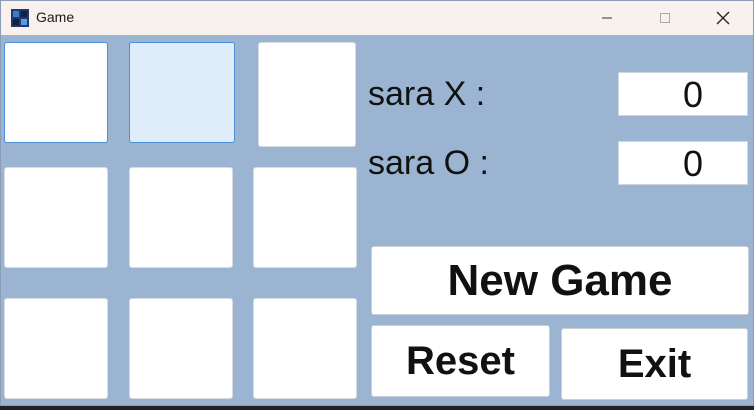 This screenshot has height=410, width=754. What do you see at coordinates (427, 94) in the screenshot?
I see `player-x-label: sara X :` at bounding box center [427, 94].